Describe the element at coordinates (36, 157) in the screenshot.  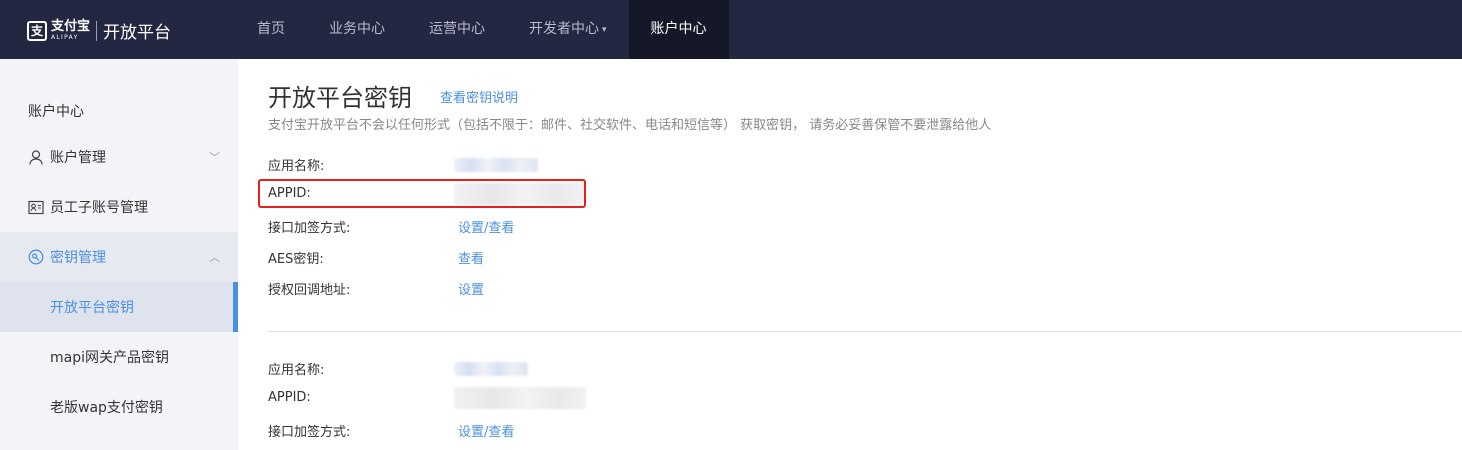
I see `user-icon` at that location.